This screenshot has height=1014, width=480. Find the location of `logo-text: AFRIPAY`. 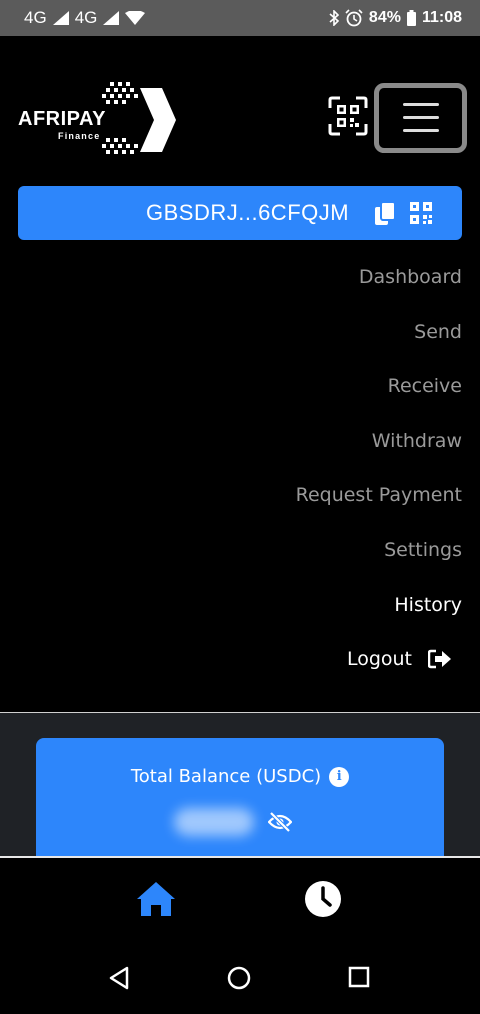

logo-text: AFRIPAY is located at coordinates (62, 119).